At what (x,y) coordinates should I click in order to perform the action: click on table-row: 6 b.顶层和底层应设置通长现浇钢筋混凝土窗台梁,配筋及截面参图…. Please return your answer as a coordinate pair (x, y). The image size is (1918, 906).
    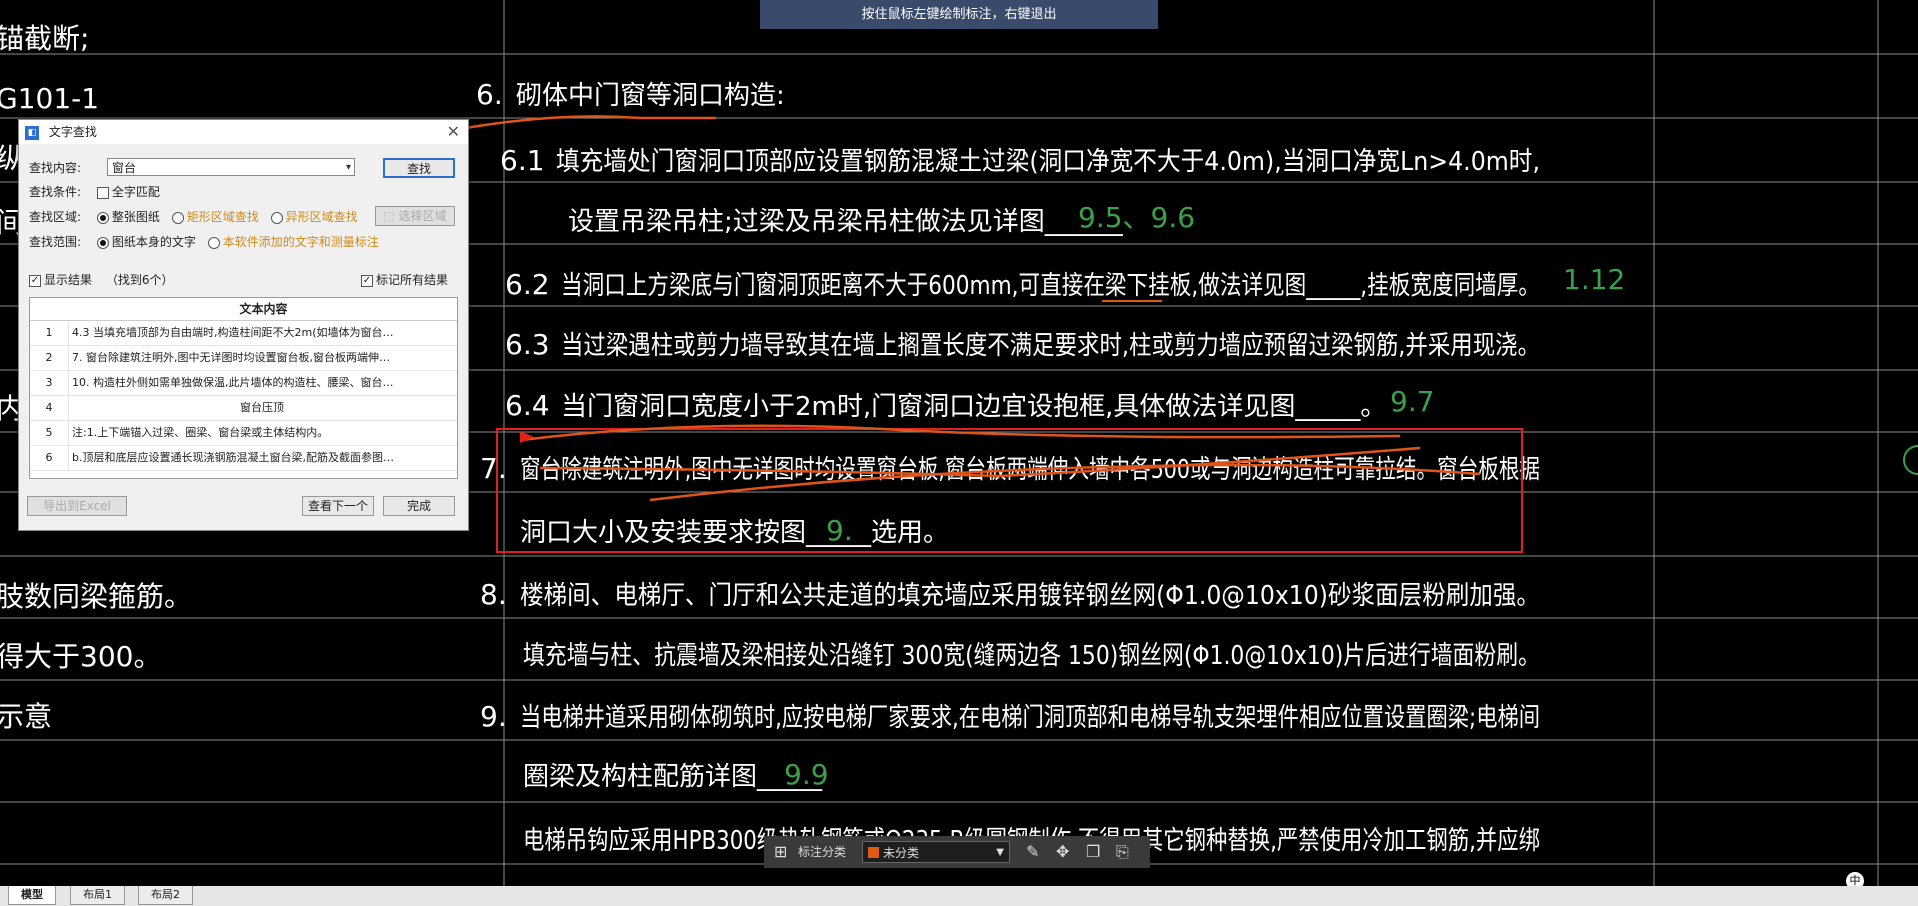
    Looking at the image, I should click on (243, 458).